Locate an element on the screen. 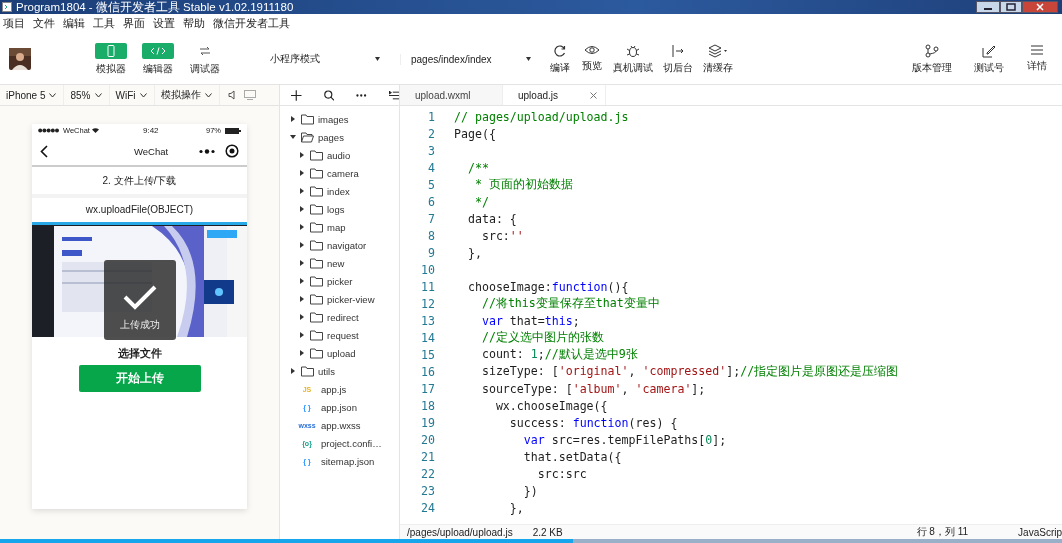 Image resolution: width=1062 pixels, height=543 pixels. code-line: data: { is located at coordinates (491, 218).